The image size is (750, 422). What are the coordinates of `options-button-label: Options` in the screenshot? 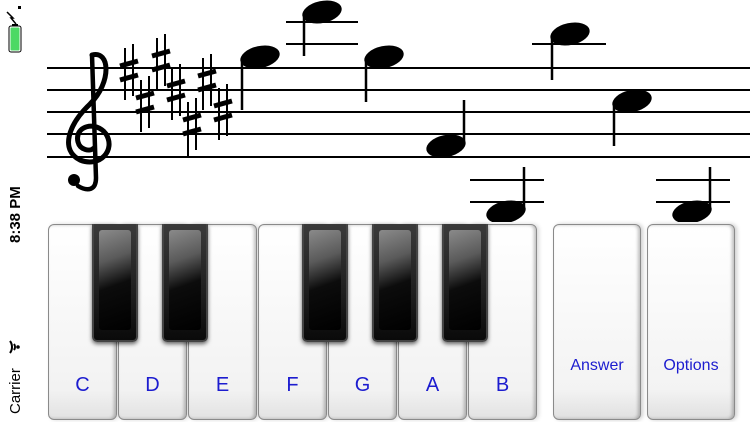 It's located at (691, 365).